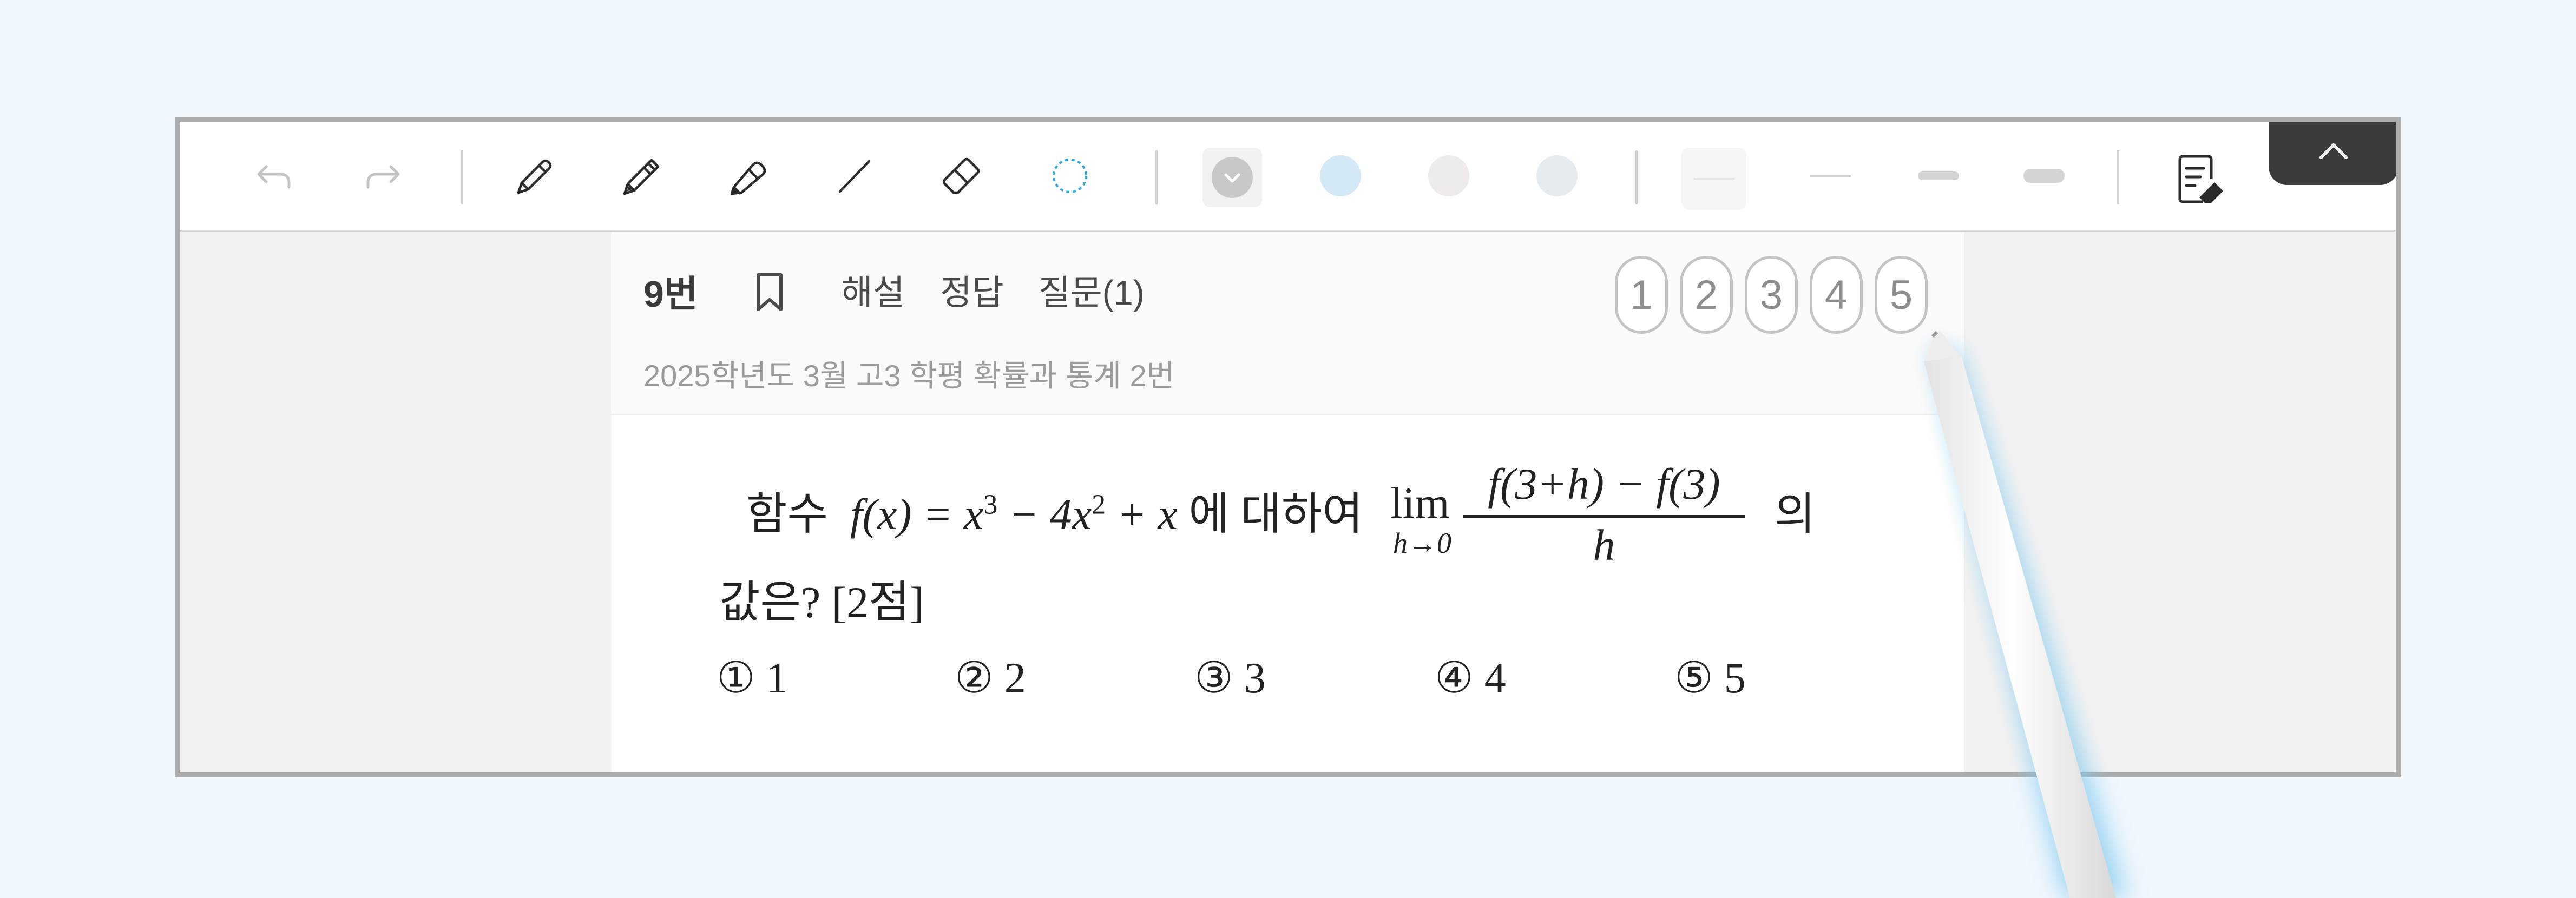 This screenshot has height=898, width=2576. I want to click on question-source: 2025학년도 3월 고3 학평 확률과 통계 2번, so click(909, 376).